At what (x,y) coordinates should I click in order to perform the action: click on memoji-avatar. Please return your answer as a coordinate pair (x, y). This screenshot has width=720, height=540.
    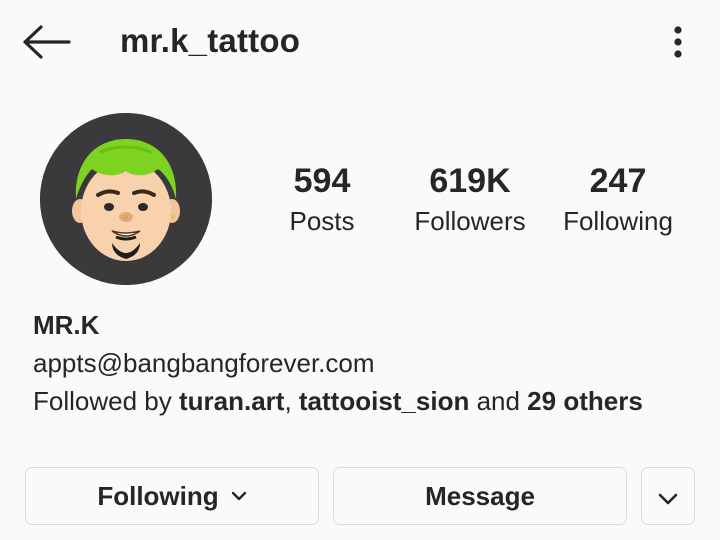
    Looking at the image, I should click on (126, 199).